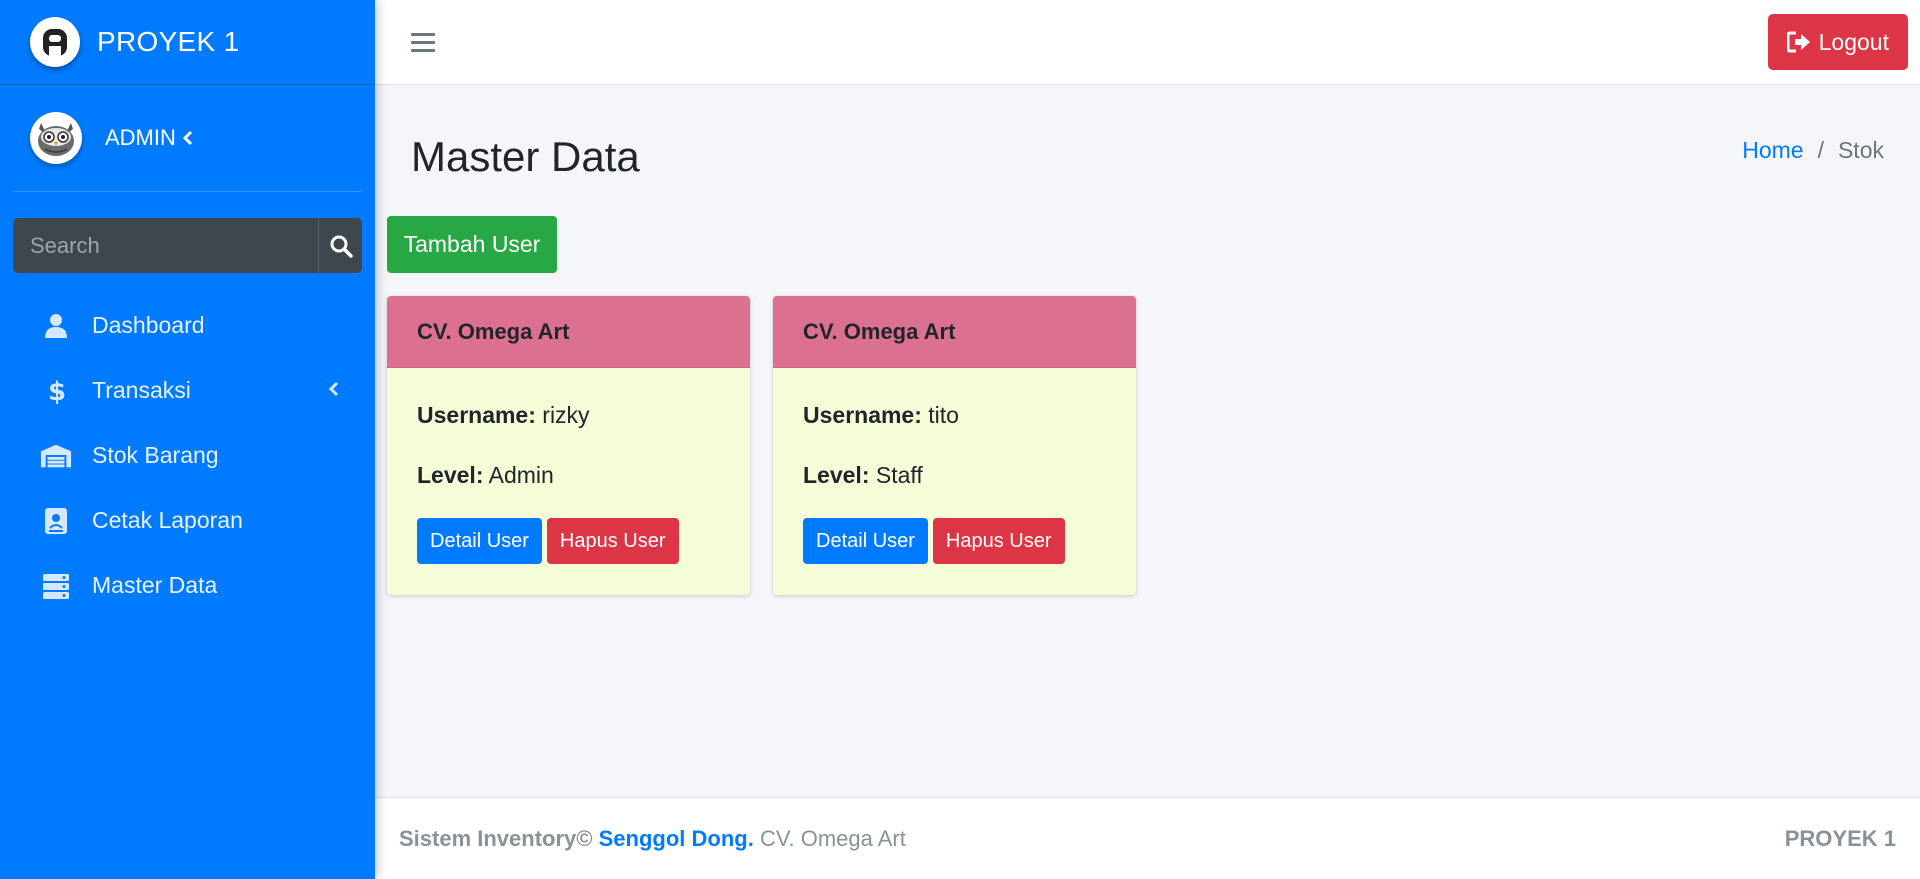 The image size is (1920, 879). Describe the element at coordinates (525, 156) in the screenshot. I see `page-title: Master Data` at that location.